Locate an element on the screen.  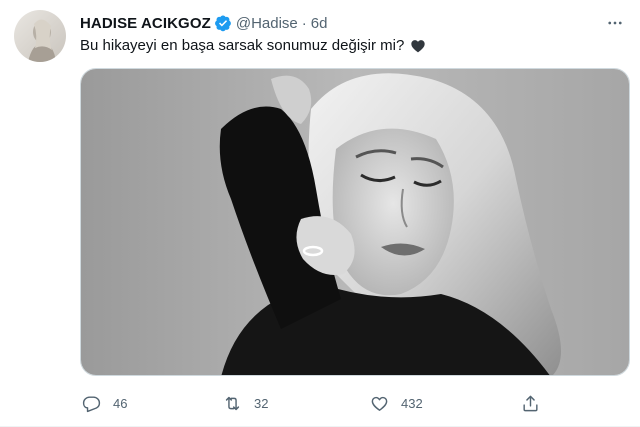
like-button: 432 is located at coordinates (396, 403).